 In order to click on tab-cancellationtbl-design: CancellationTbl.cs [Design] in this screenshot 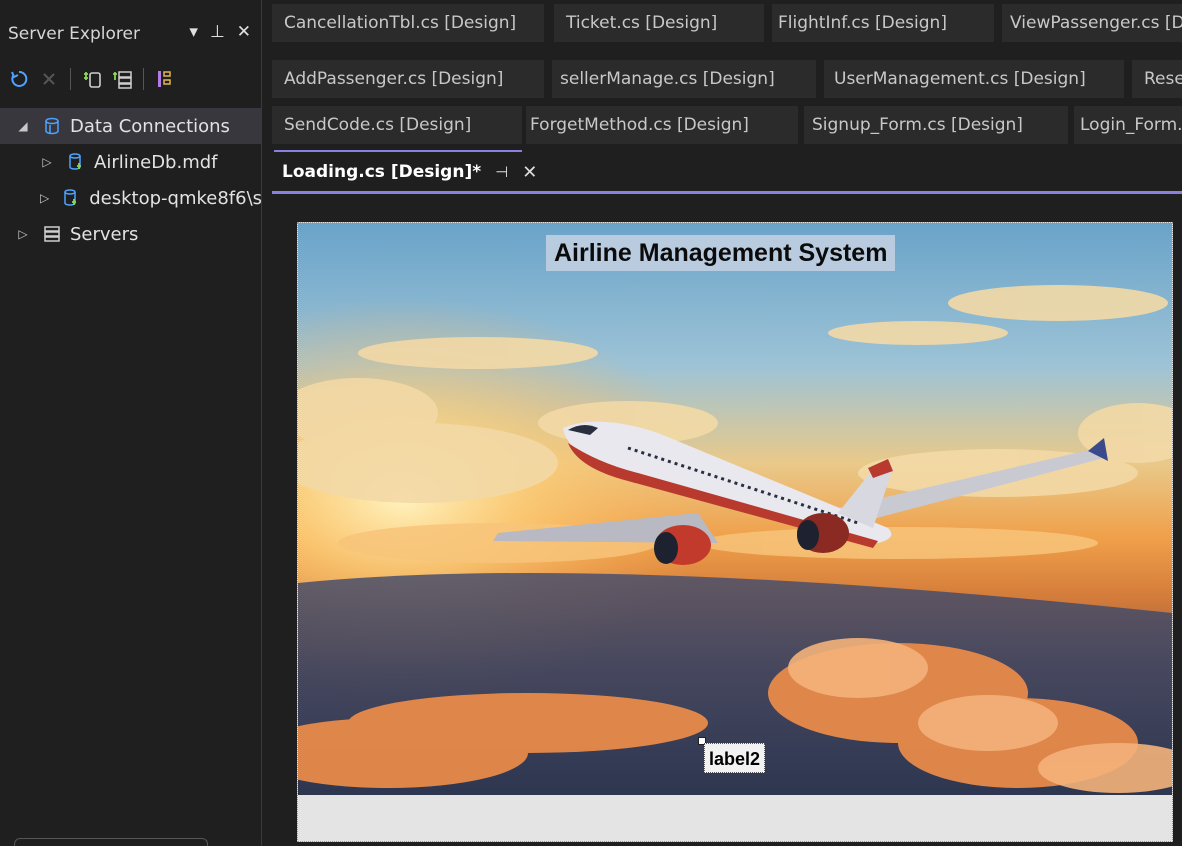, I will do `click(408, 23)`.